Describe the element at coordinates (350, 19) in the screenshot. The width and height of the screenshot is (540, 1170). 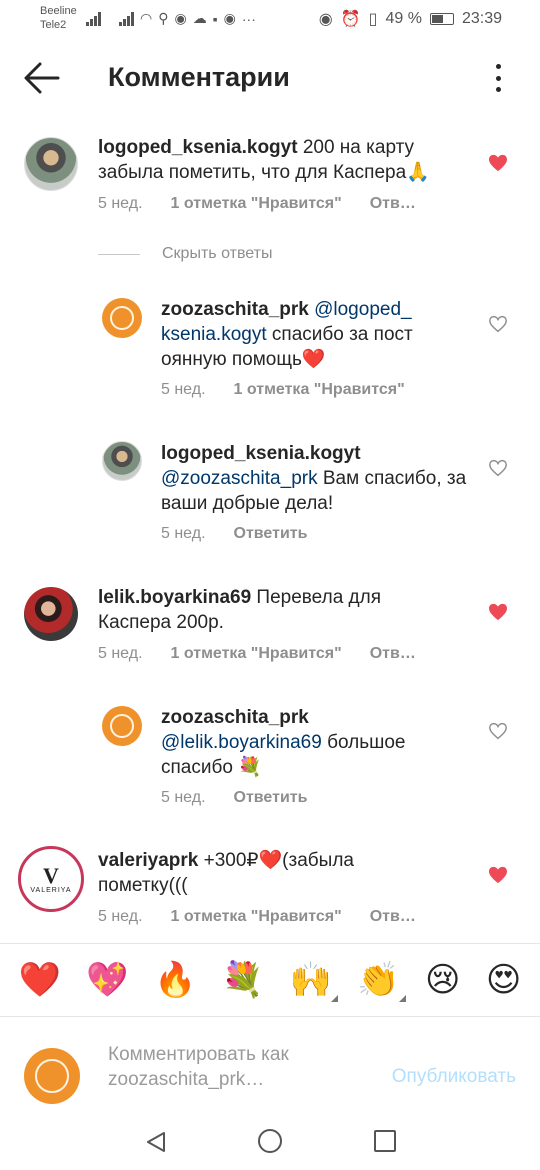
I see `alarm-icon: ⏰` at that location.